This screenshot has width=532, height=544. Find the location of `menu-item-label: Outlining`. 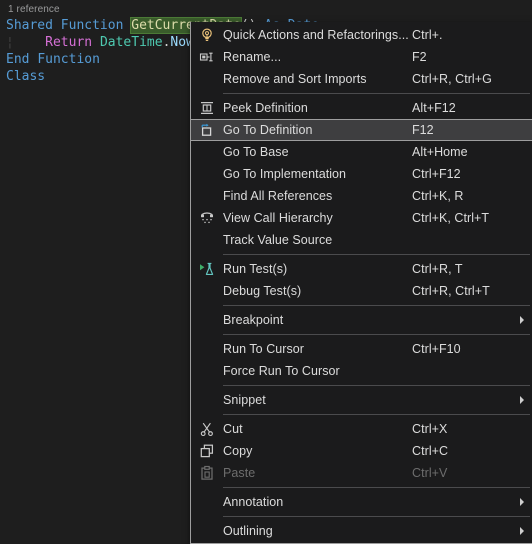

menu-item-label: Outlining is located at coordinates (248, 531).